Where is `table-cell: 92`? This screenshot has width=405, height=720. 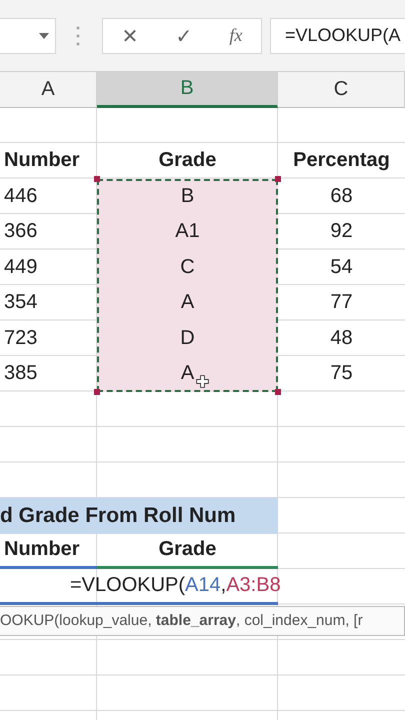
table-cell: 92 is located at coordinates (341, 232).